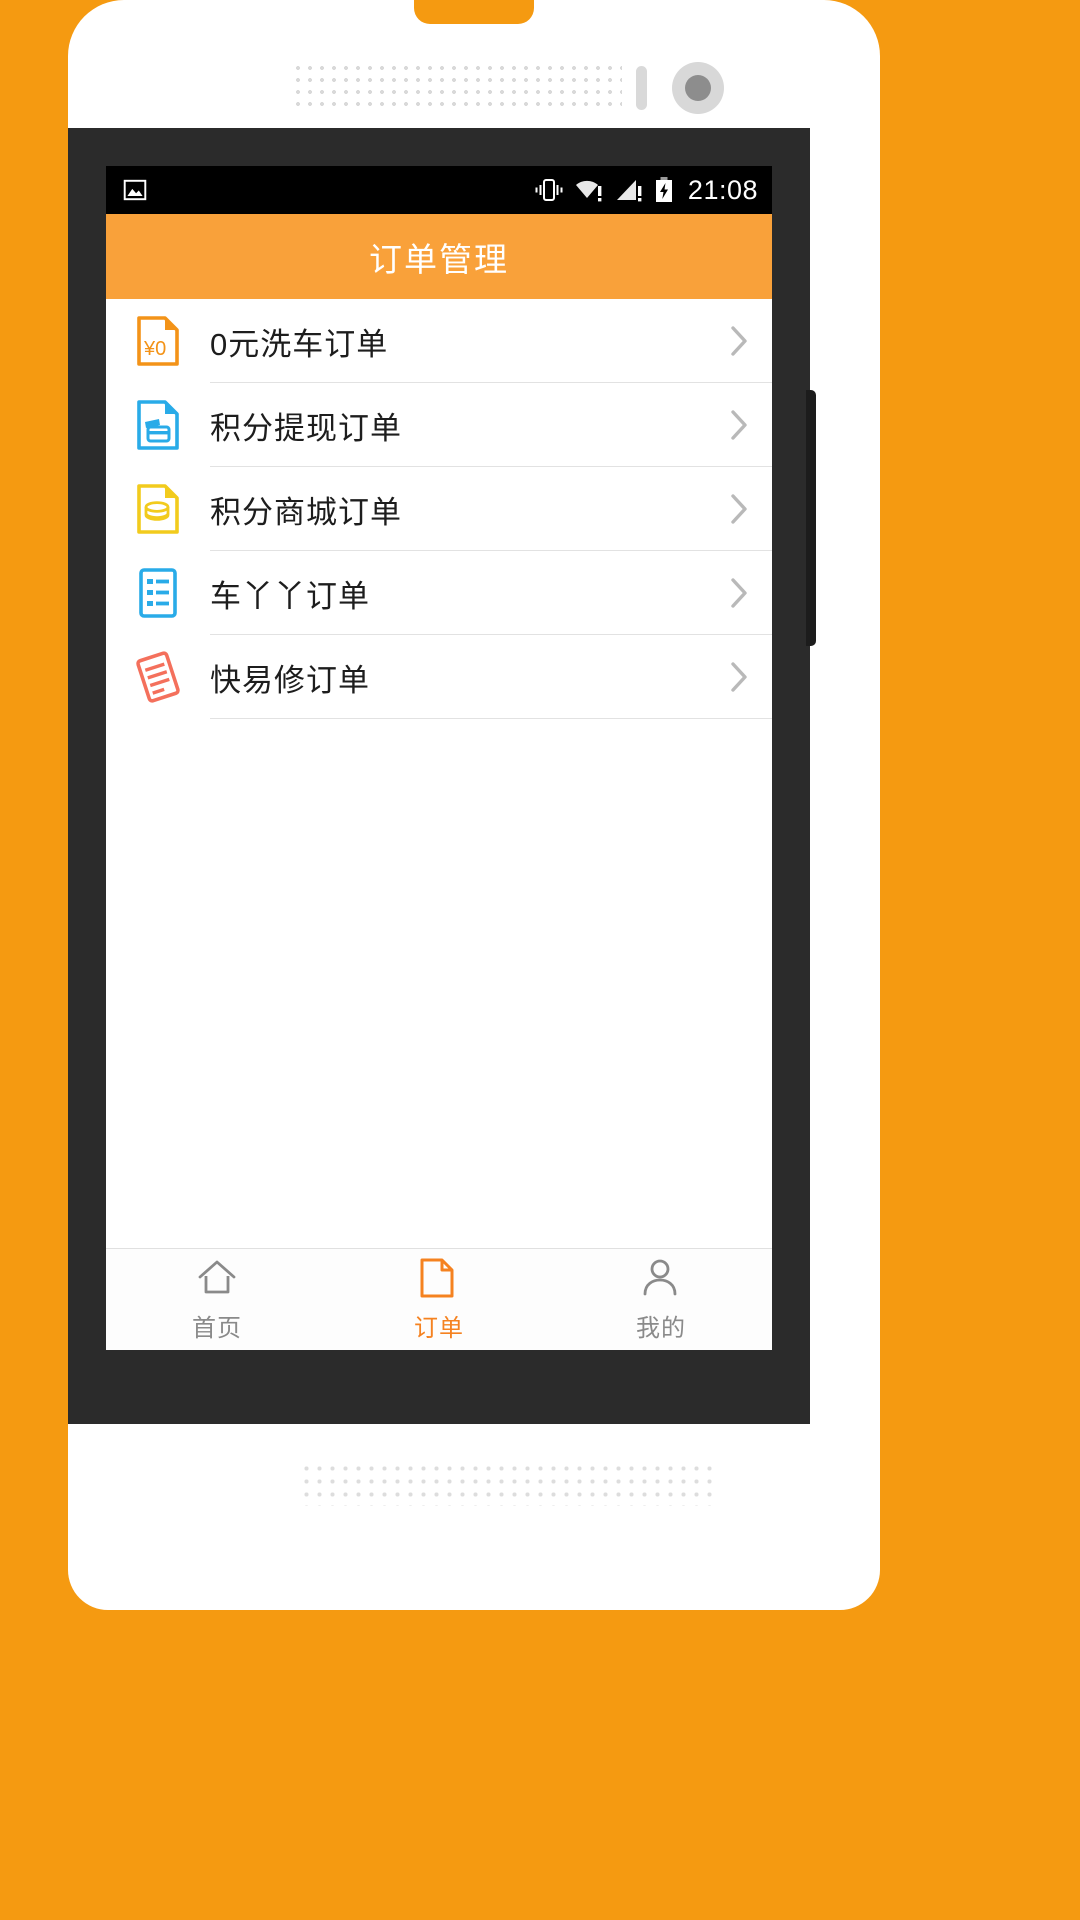  What do you see at coordinates (439, 341) in the screenshot?
I see `list-item-free-carwash-order: ¥0 0元洗车订单` at bounding box center [439, 341].